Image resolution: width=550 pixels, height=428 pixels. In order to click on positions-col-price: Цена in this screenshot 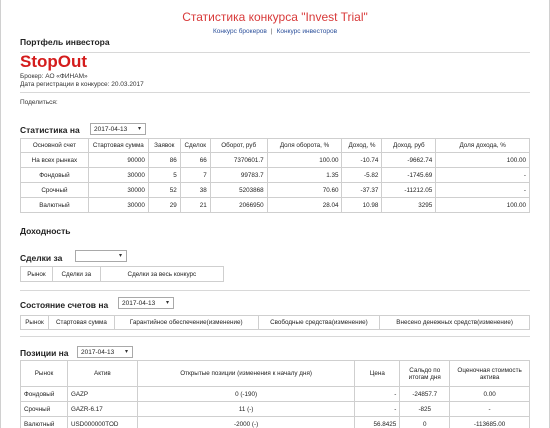, I will do `click(377, 373)`.